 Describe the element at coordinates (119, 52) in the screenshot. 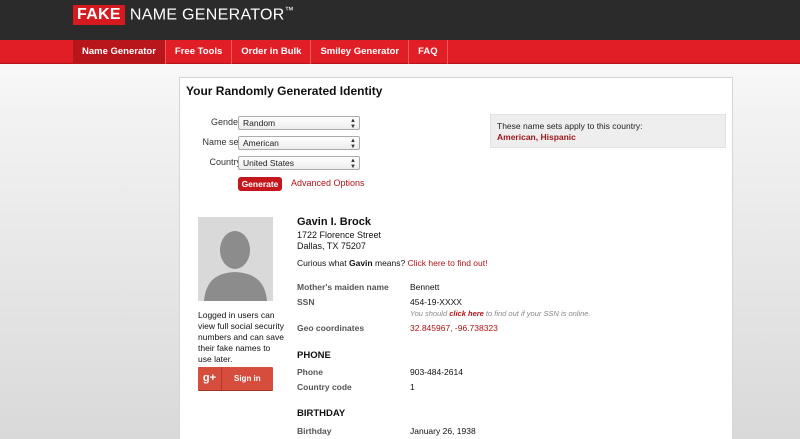

I see `nav-name-generator: Name Generator` at that location.